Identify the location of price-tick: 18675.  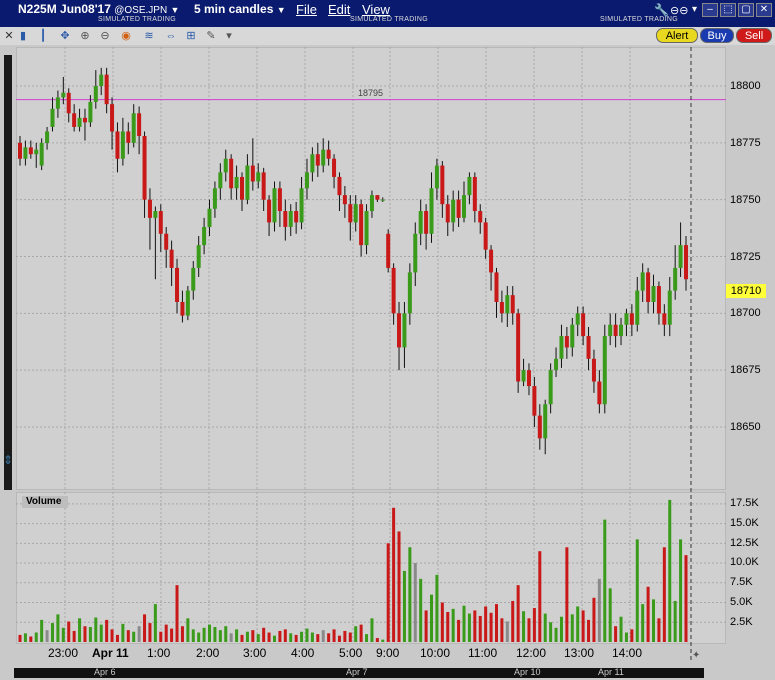
(745, 370).